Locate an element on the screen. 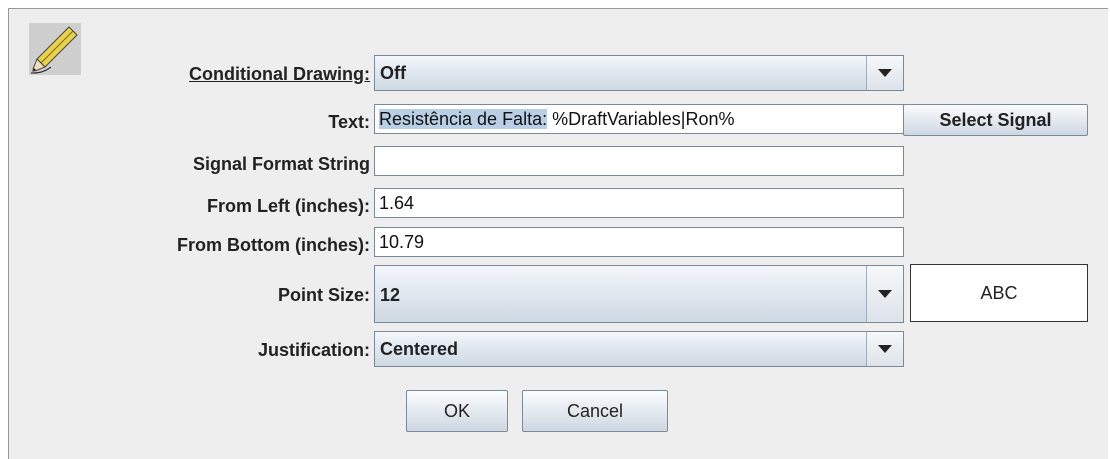 The height and width of the screenshot is (459, 1110). from-left-field: 1.64 is located at coordinates (639, 203).